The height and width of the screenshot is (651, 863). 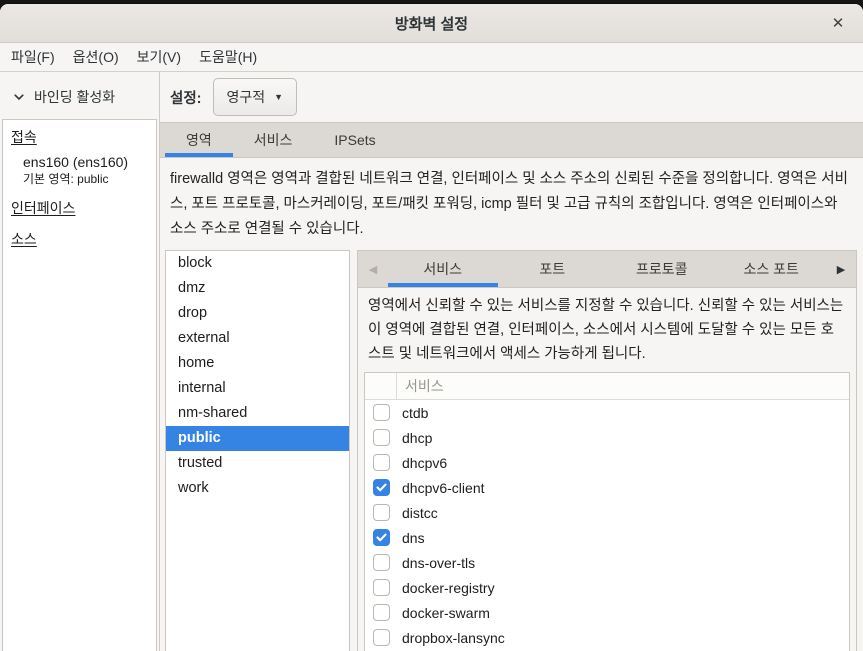 I want to click on service-row: docker-registry, so click(x=607, y=587).